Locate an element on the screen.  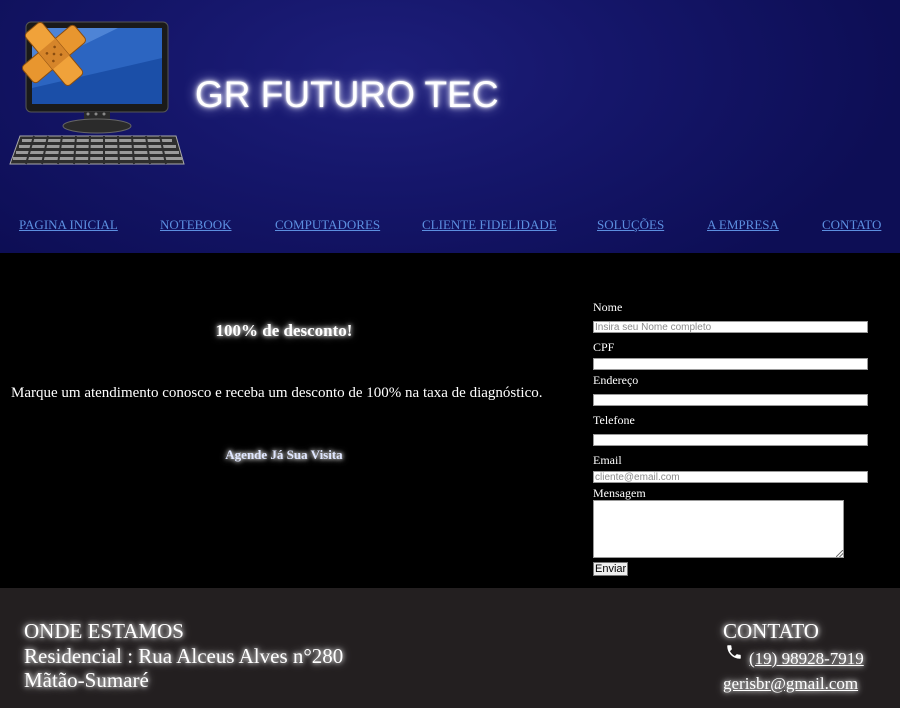
nav-item-contato: CONTATO is located at coordinates (851, 225).